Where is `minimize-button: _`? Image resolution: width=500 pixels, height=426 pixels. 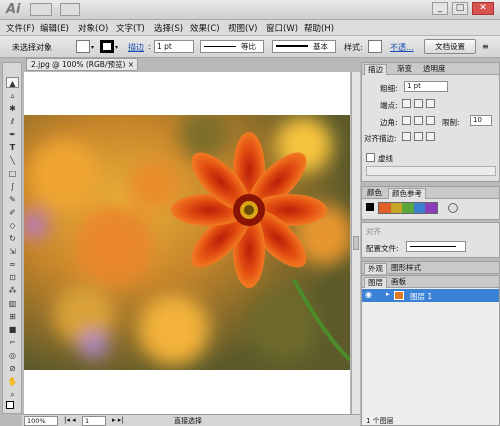
minimize-button: _ is located at coordinates (440, 8).